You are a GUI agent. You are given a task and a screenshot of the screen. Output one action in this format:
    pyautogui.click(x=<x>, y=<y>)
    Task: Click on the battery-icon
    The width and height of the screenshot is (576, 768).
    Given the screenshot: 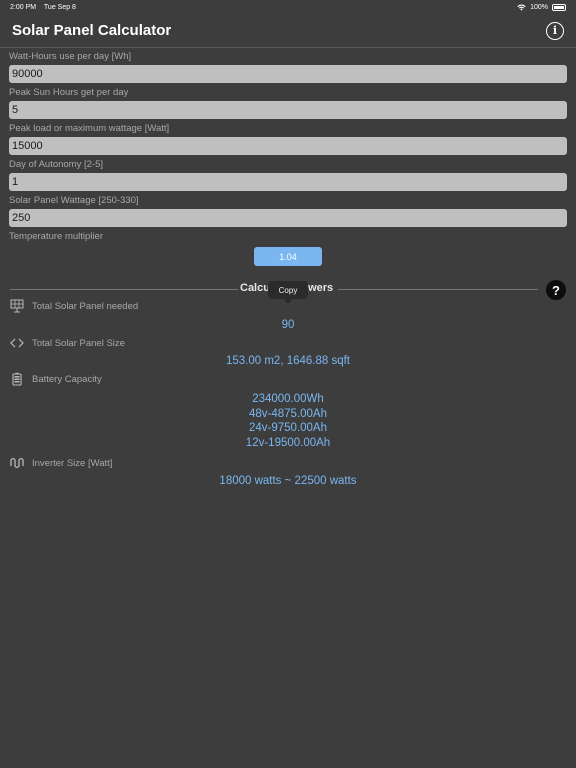 What is the action you would take?
    pyautogui.click(x=559, y=7)
    